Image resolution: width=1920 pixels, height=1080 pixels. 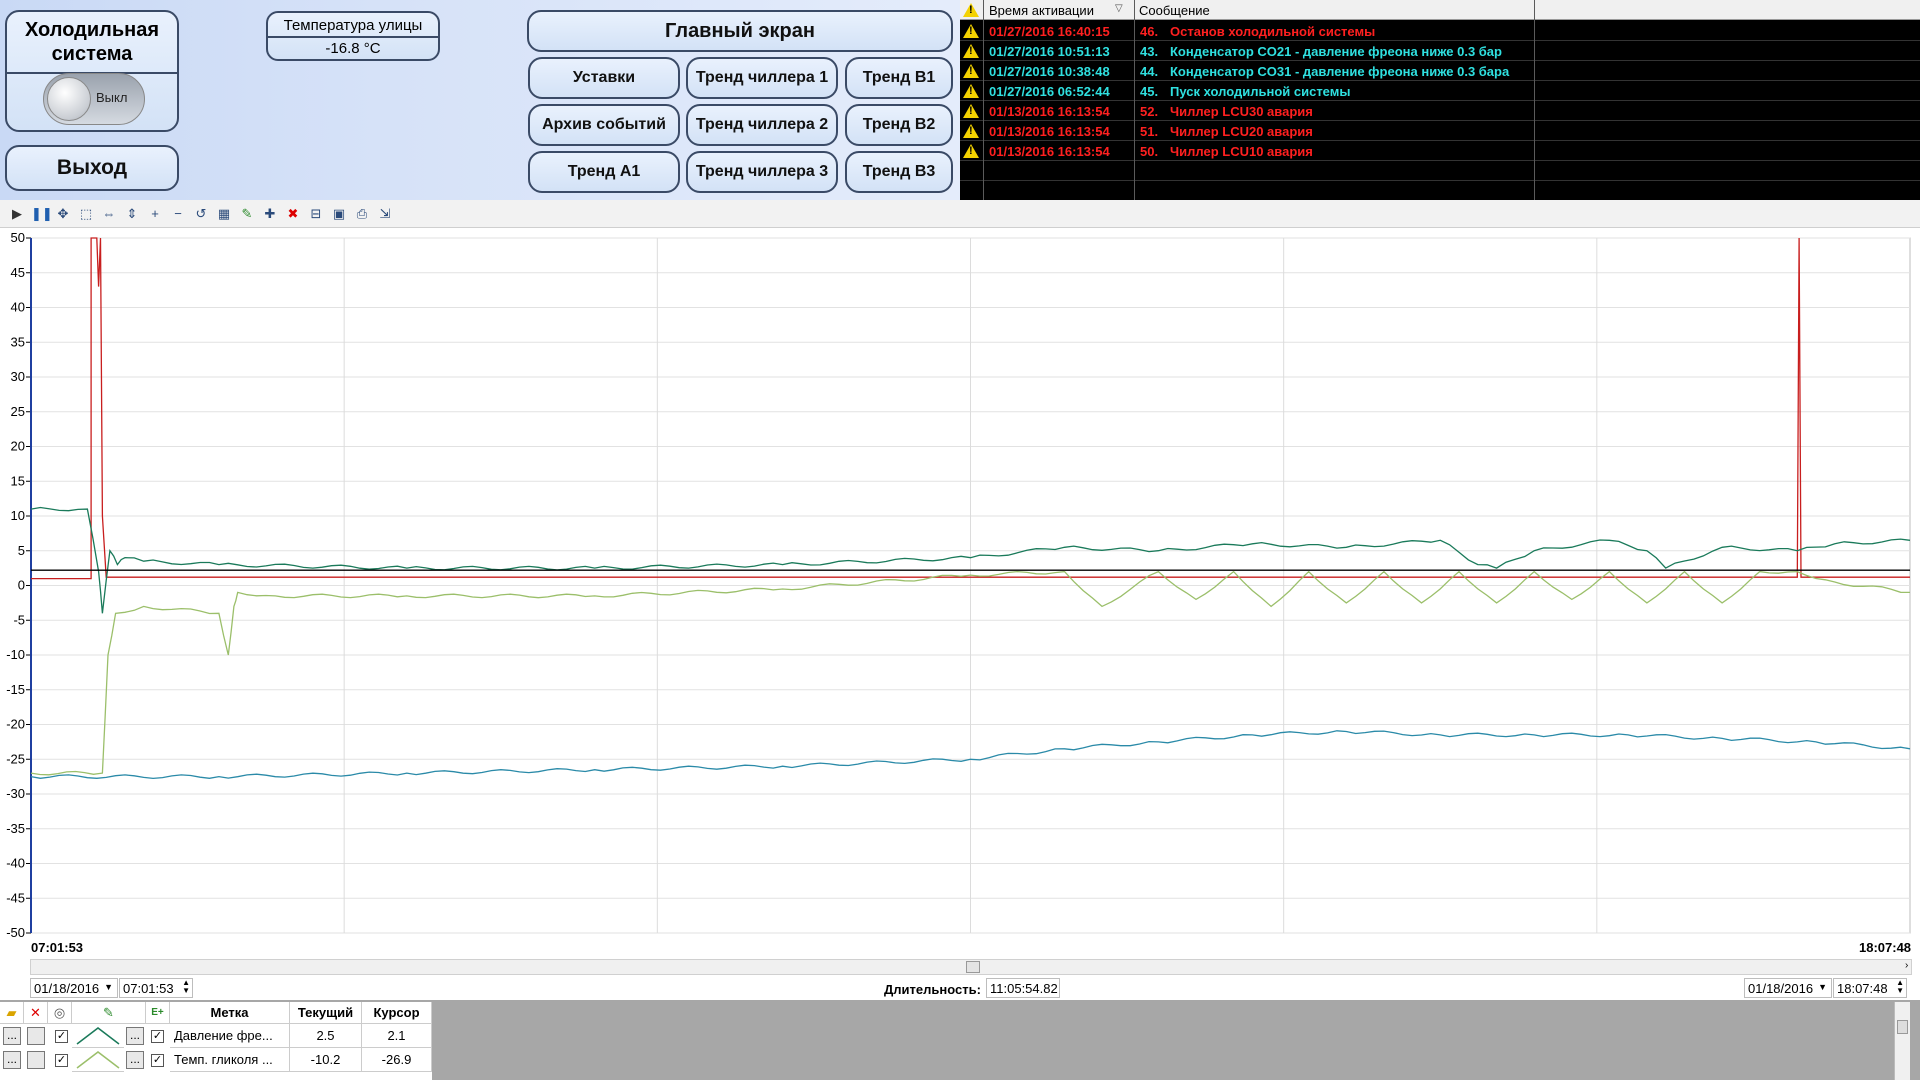 I want to click on column-header-tag: Метка, so click(x=230, y=1013).